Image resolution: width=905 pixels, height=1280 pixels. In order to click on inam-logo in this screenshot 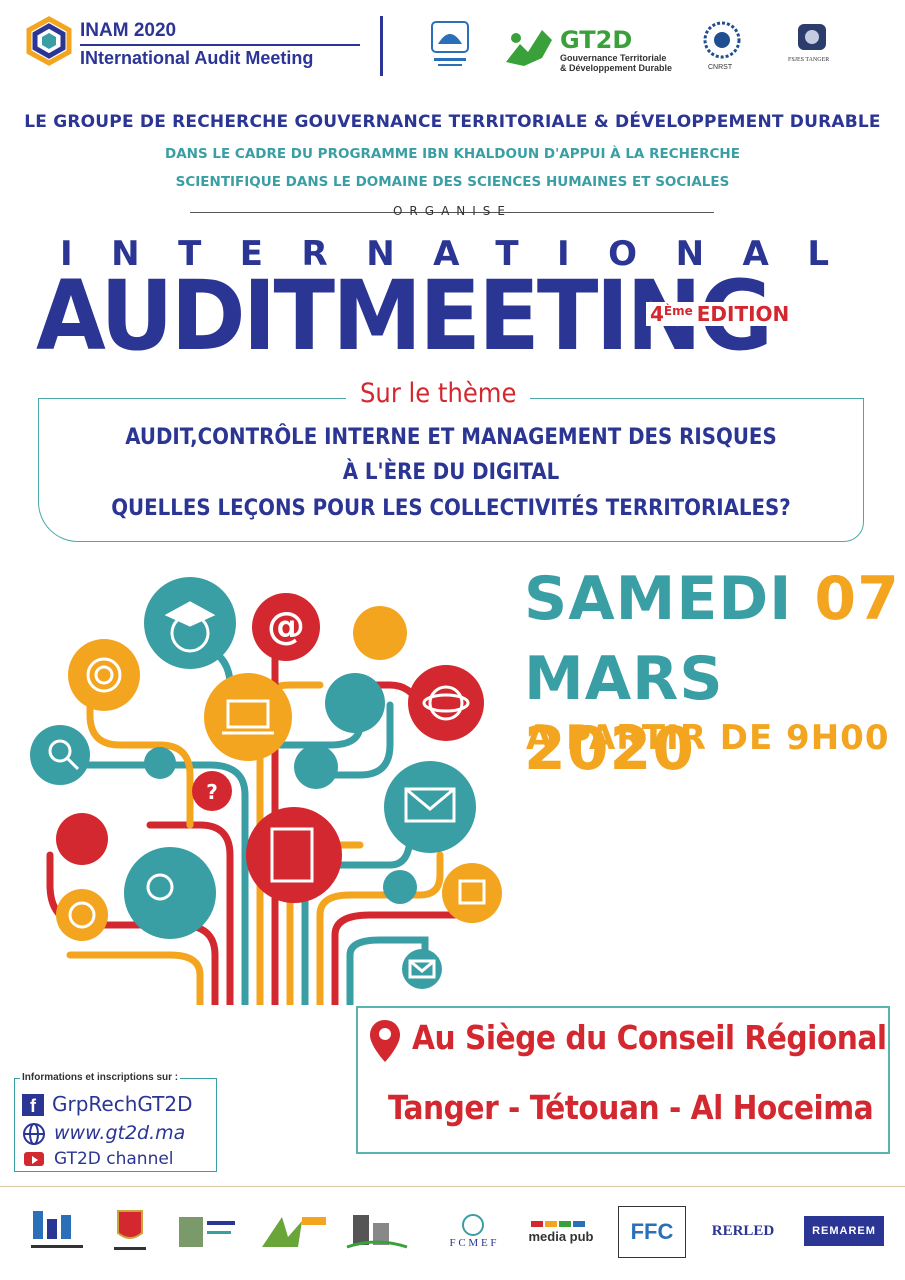, I will do `click(49, 41)`.